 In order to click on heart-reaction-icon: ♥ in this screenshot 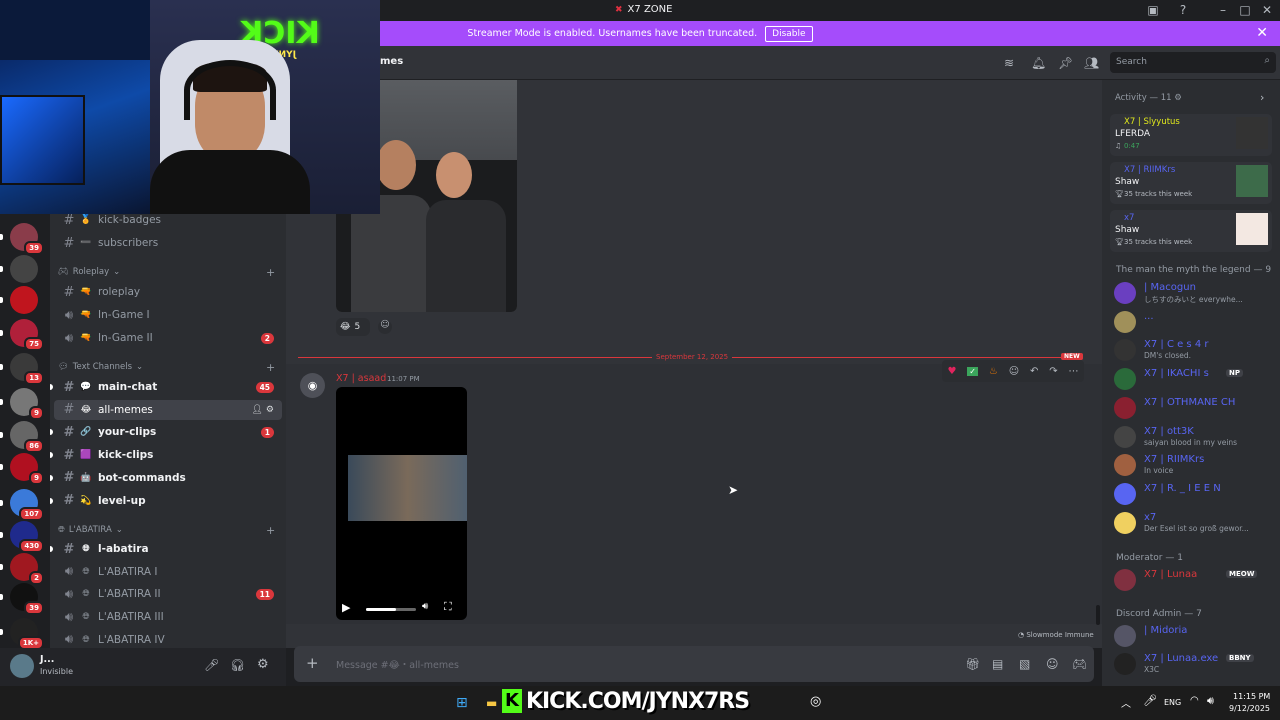, I will do `click(951, 371)`.